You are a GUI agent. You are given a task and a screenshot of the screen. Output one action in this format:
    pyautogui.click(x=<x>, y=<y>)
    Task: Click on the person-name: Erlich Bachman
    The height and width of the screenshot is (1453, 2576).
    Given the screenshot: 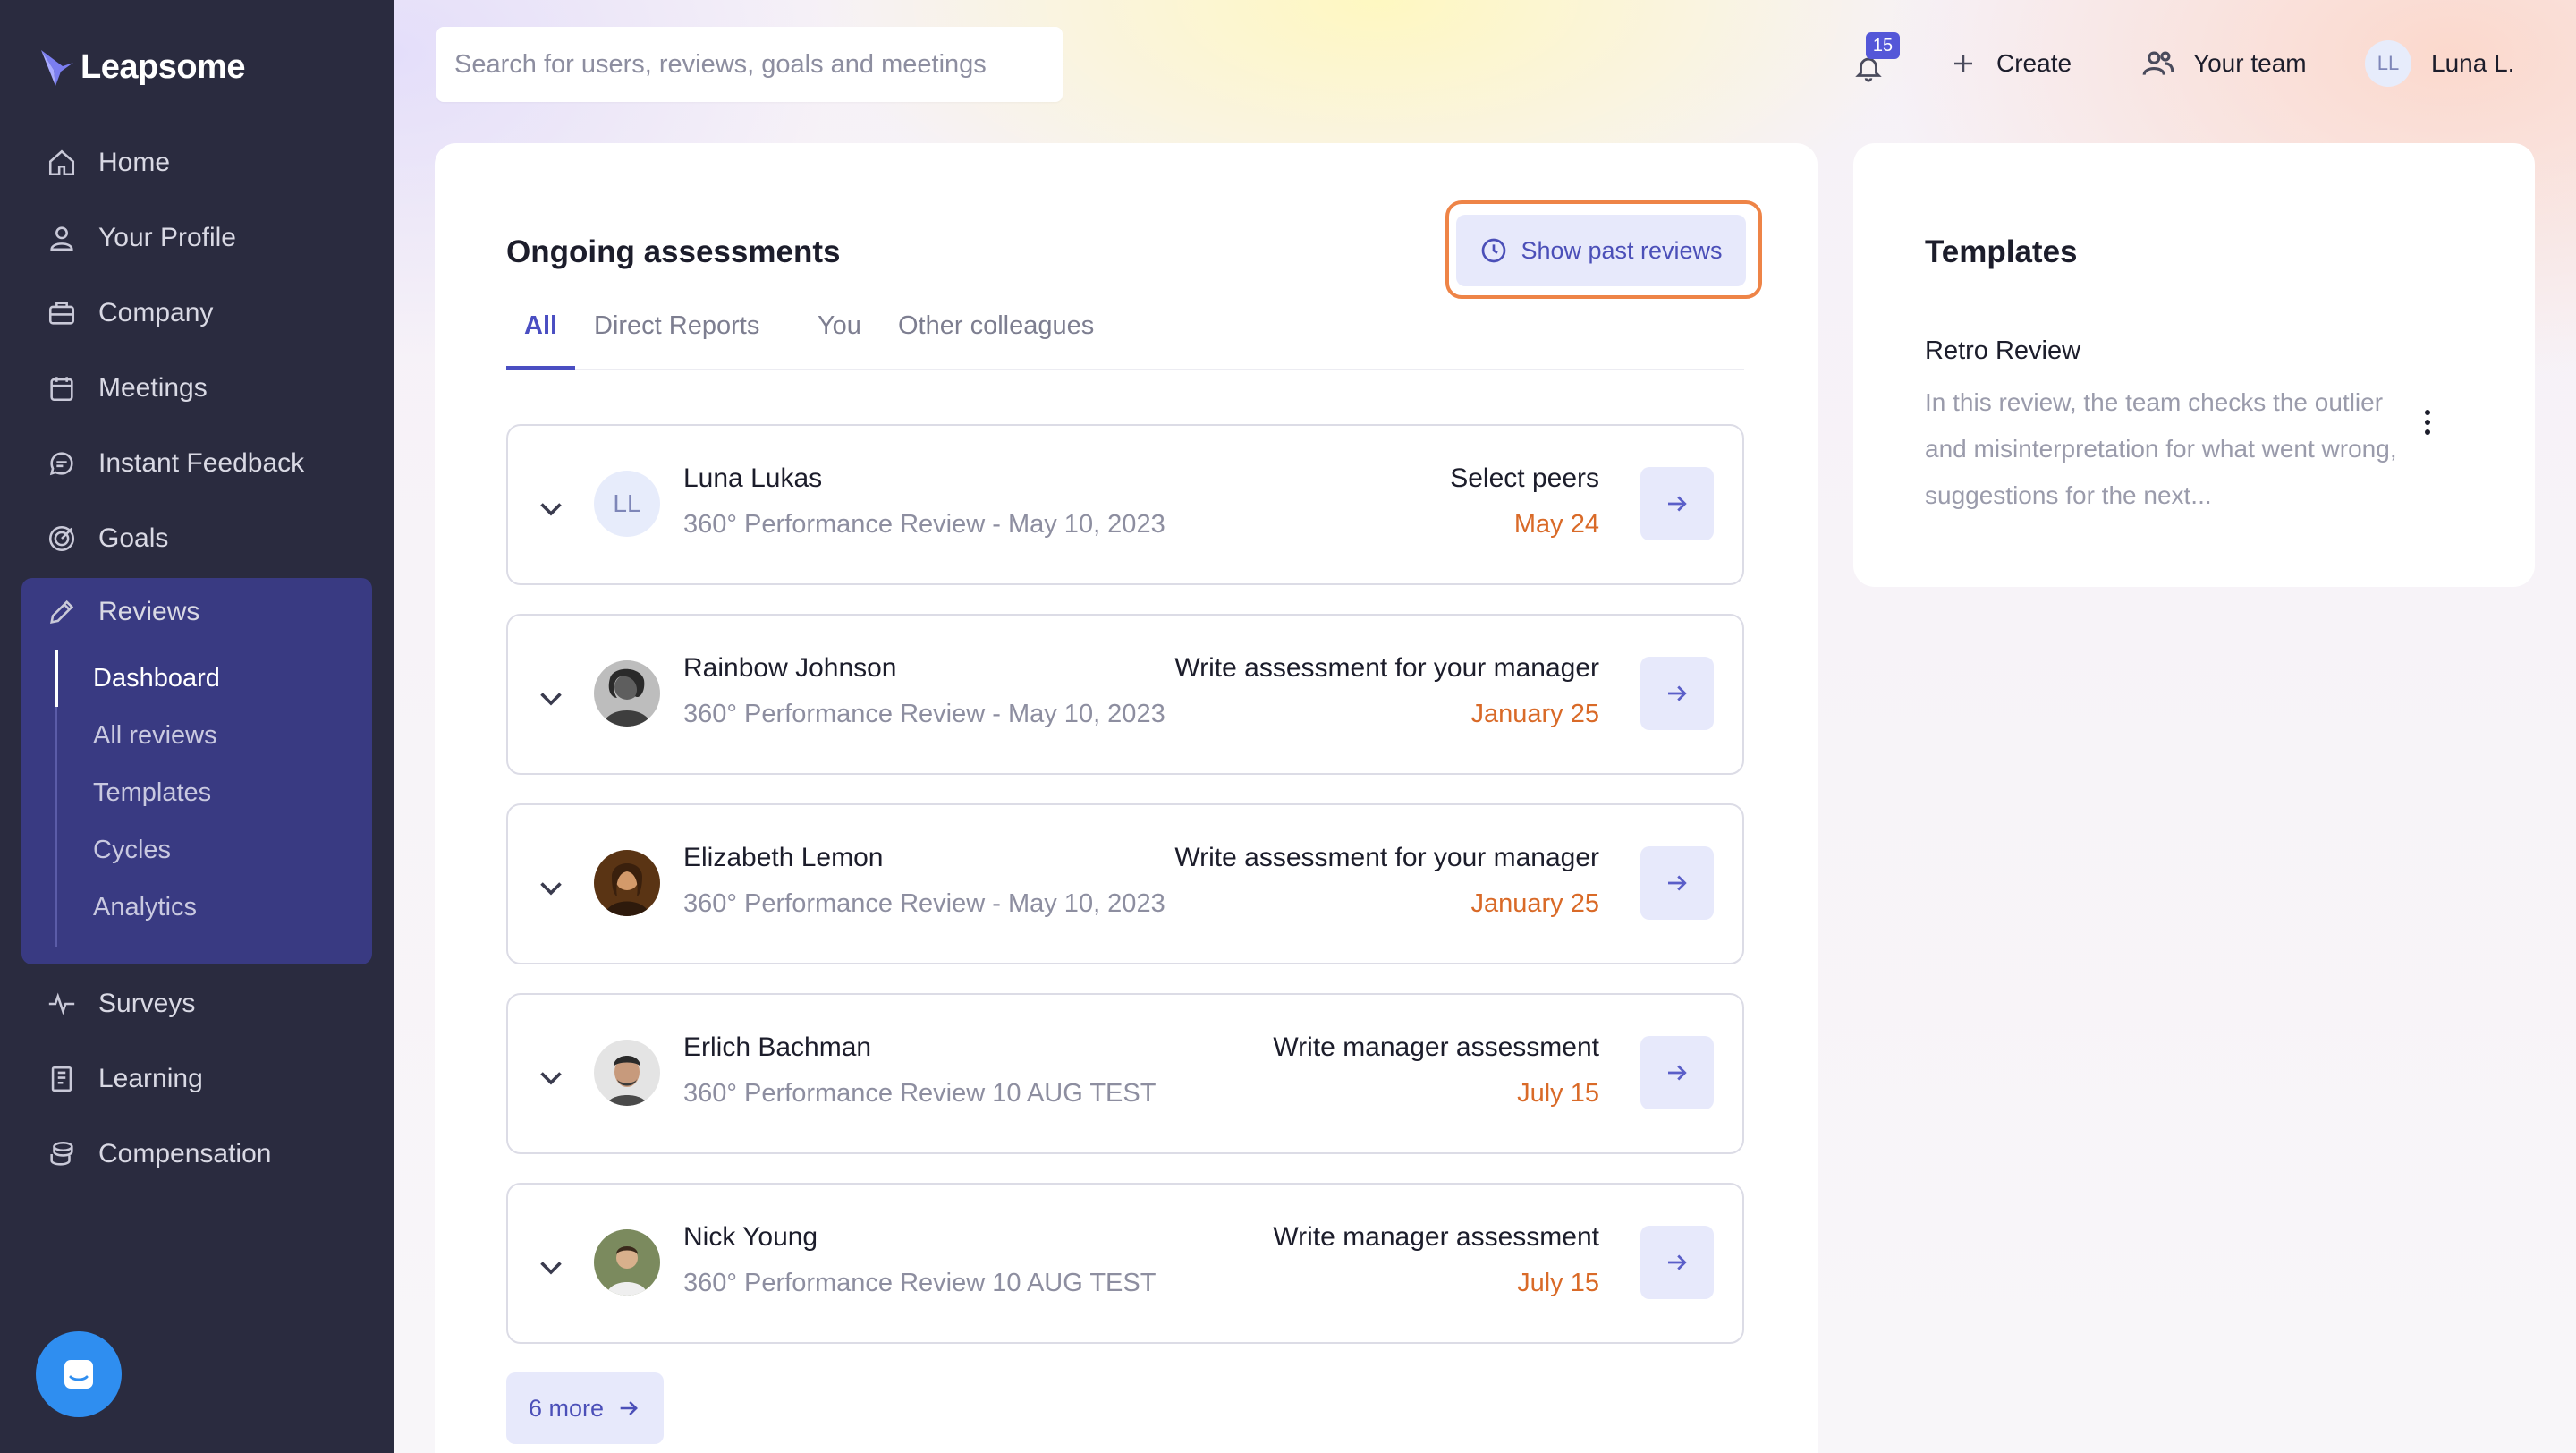 What is the action you would take?
    pyautogui.click(x=777, y=1047)
    